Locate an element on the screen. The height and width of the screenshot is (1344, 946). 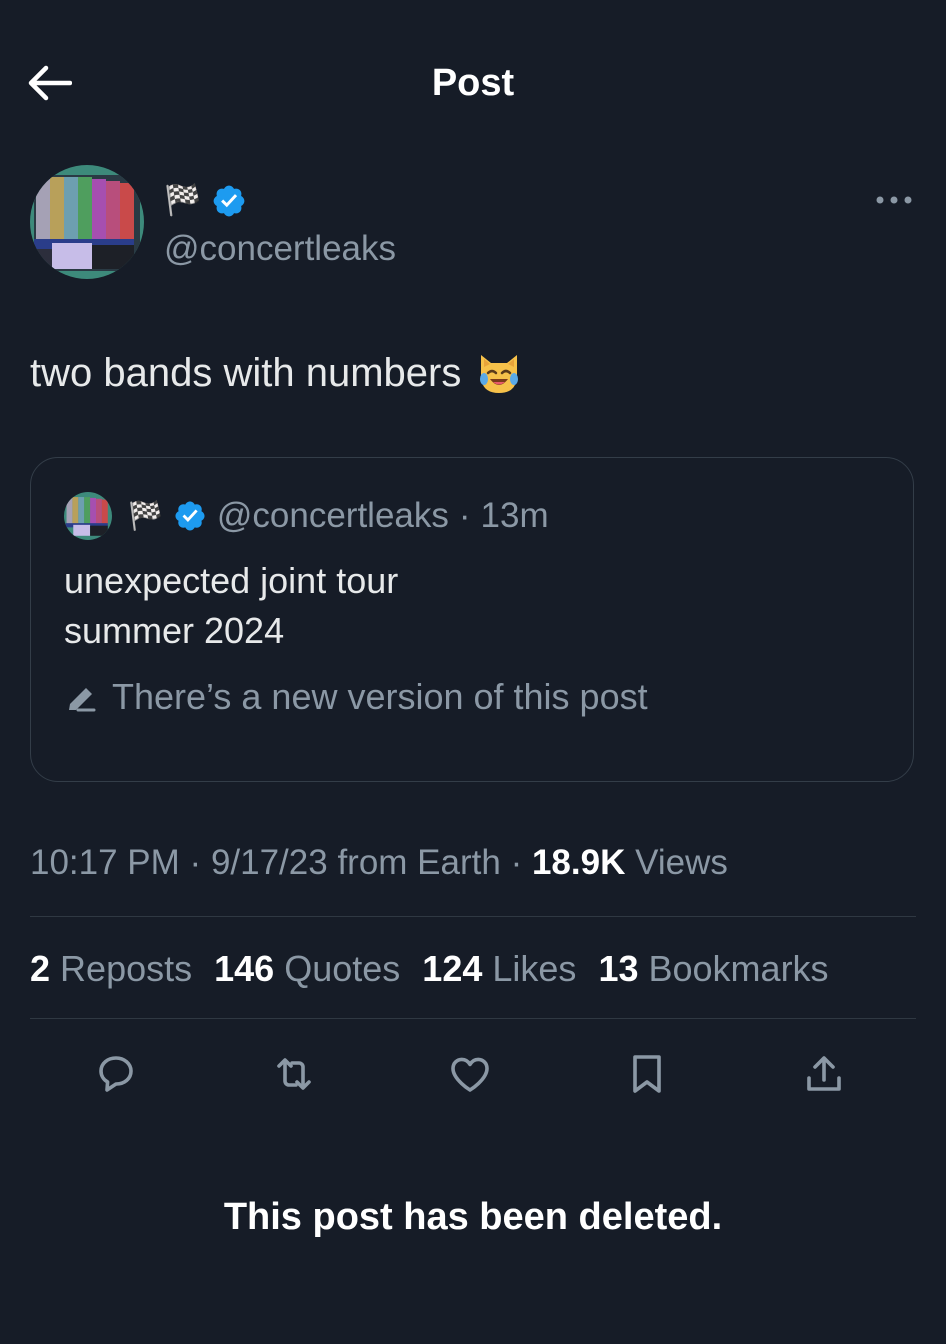
likes-label: Likes is located at coordinates (534, 968).